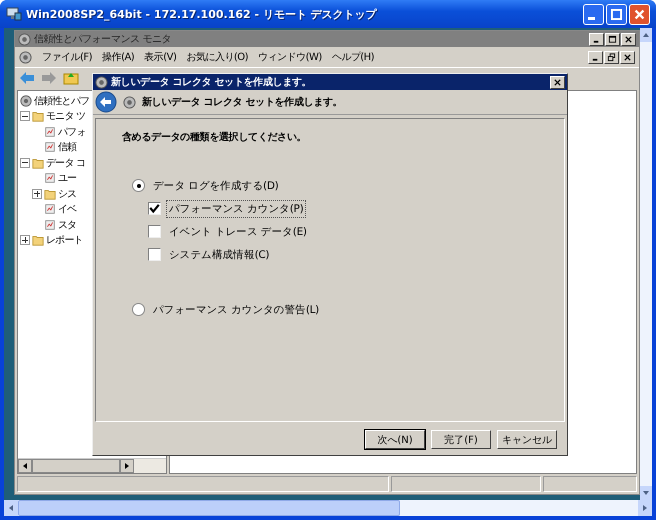 Image resolution: width=656 pixels, height=520 pixels. What do you see at coordinates (236, 309) in the screenshot?
I see `option-label: パフォーマンス カウンタの警告(L)` at bounding box center [236, 309].